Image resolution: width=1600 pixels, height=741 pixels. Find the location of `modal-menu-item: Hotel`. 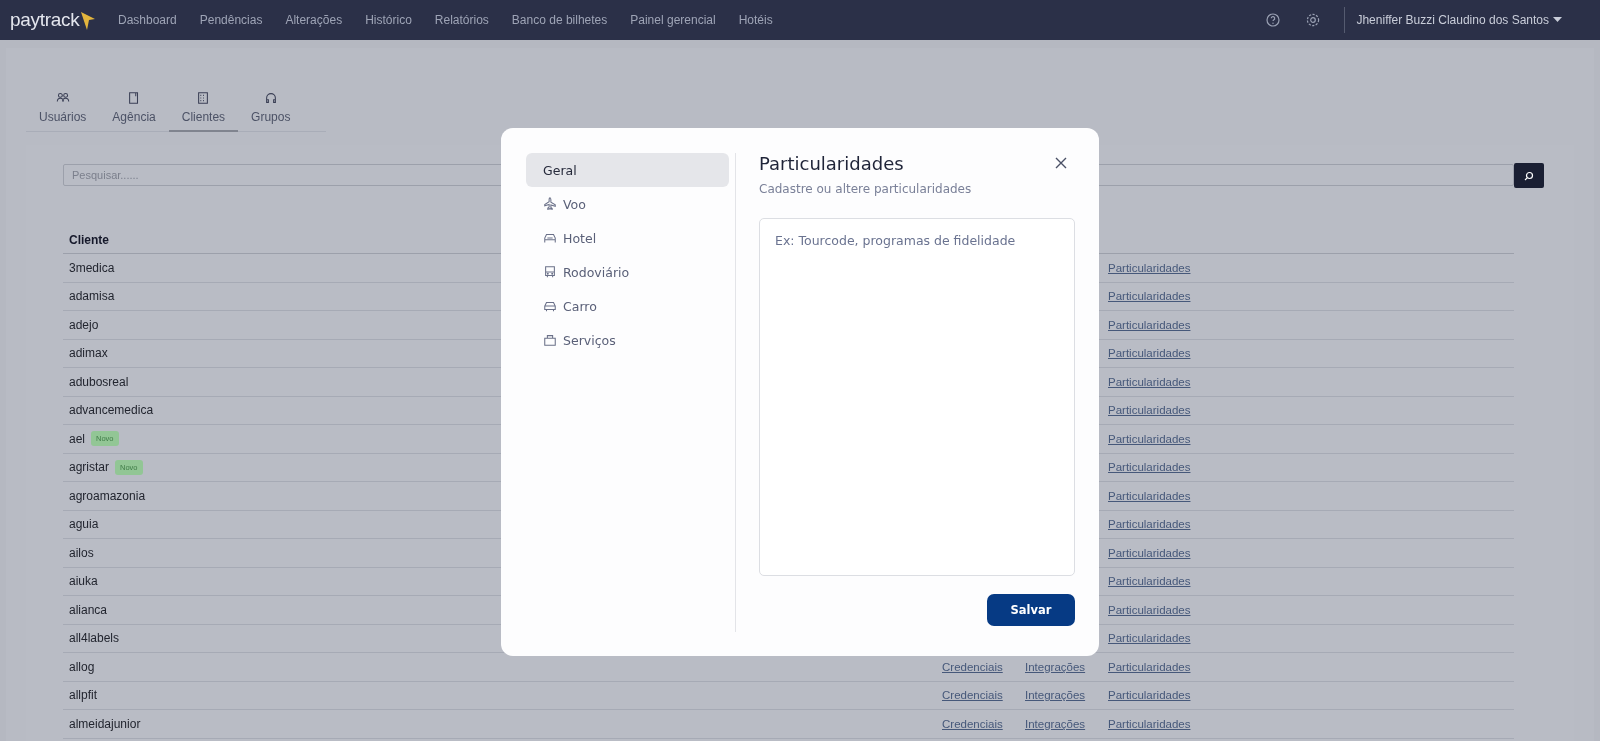

modal-menu-item: Hotel is located at coordinates (627, 238).